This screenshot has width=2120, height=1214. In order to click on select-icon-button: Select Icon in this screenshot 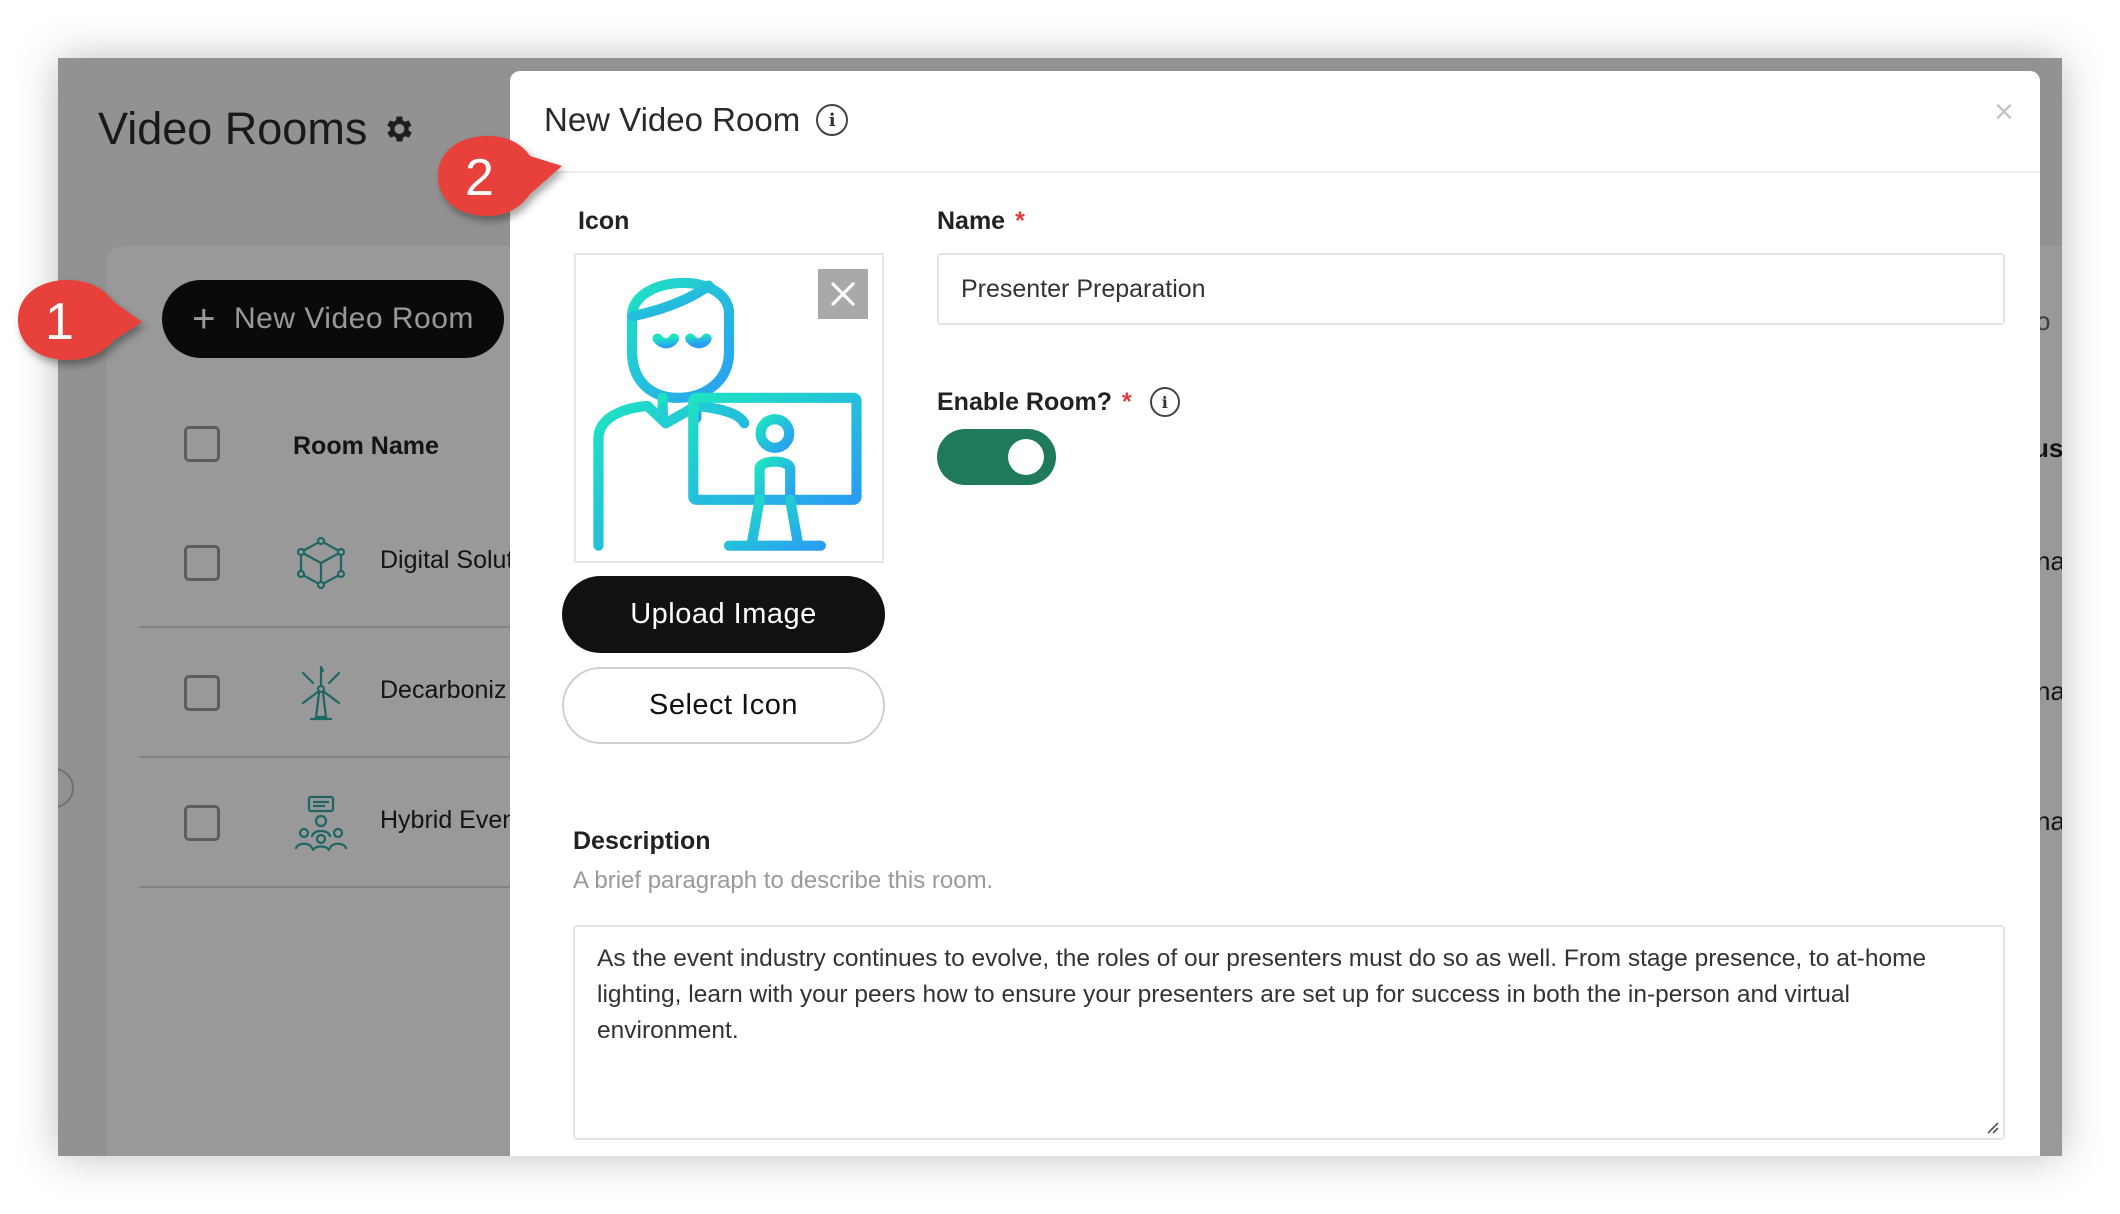, I will do `click(723, 705)`.